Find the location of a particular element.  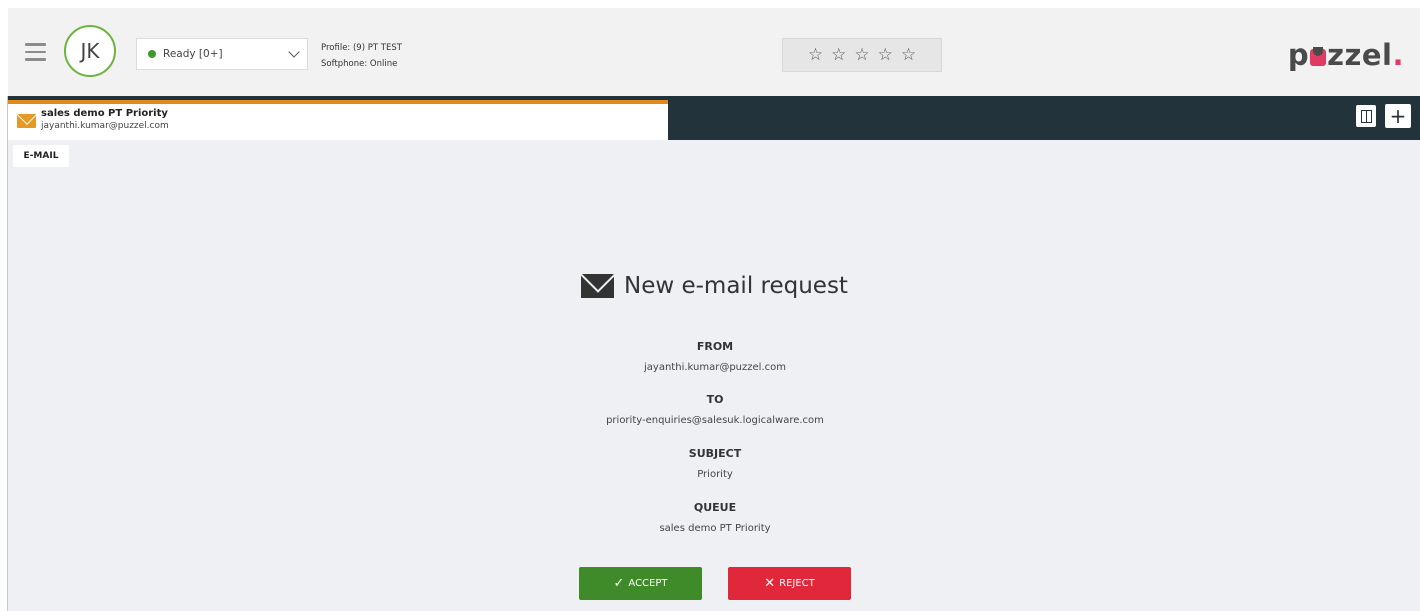

profile-label: Profile: (9) PT TEST is located at coordinates (361, 48).